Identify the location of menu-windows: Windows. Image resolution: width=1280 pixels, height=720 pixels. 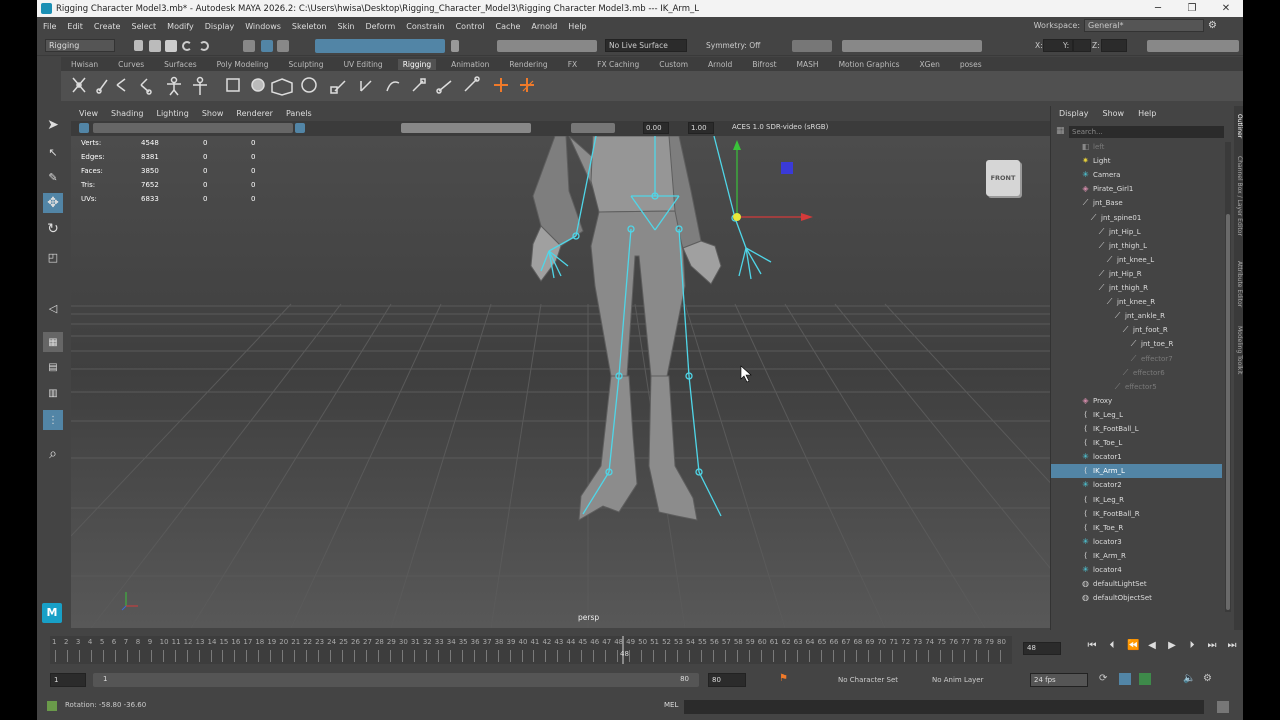
(263, 26).